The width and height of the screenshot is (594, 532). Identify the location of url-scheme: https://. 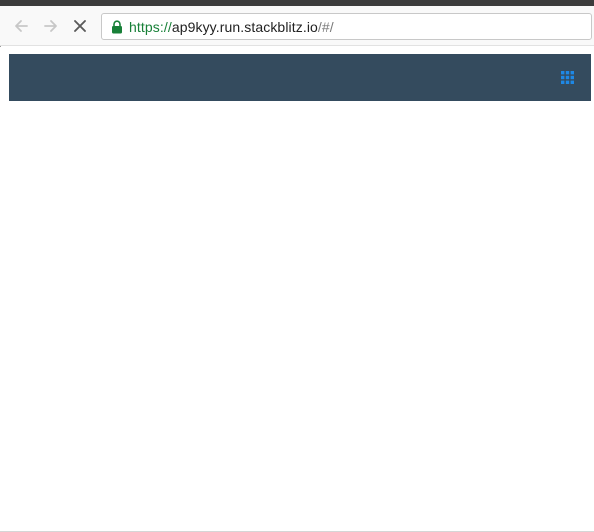
(150, 26).